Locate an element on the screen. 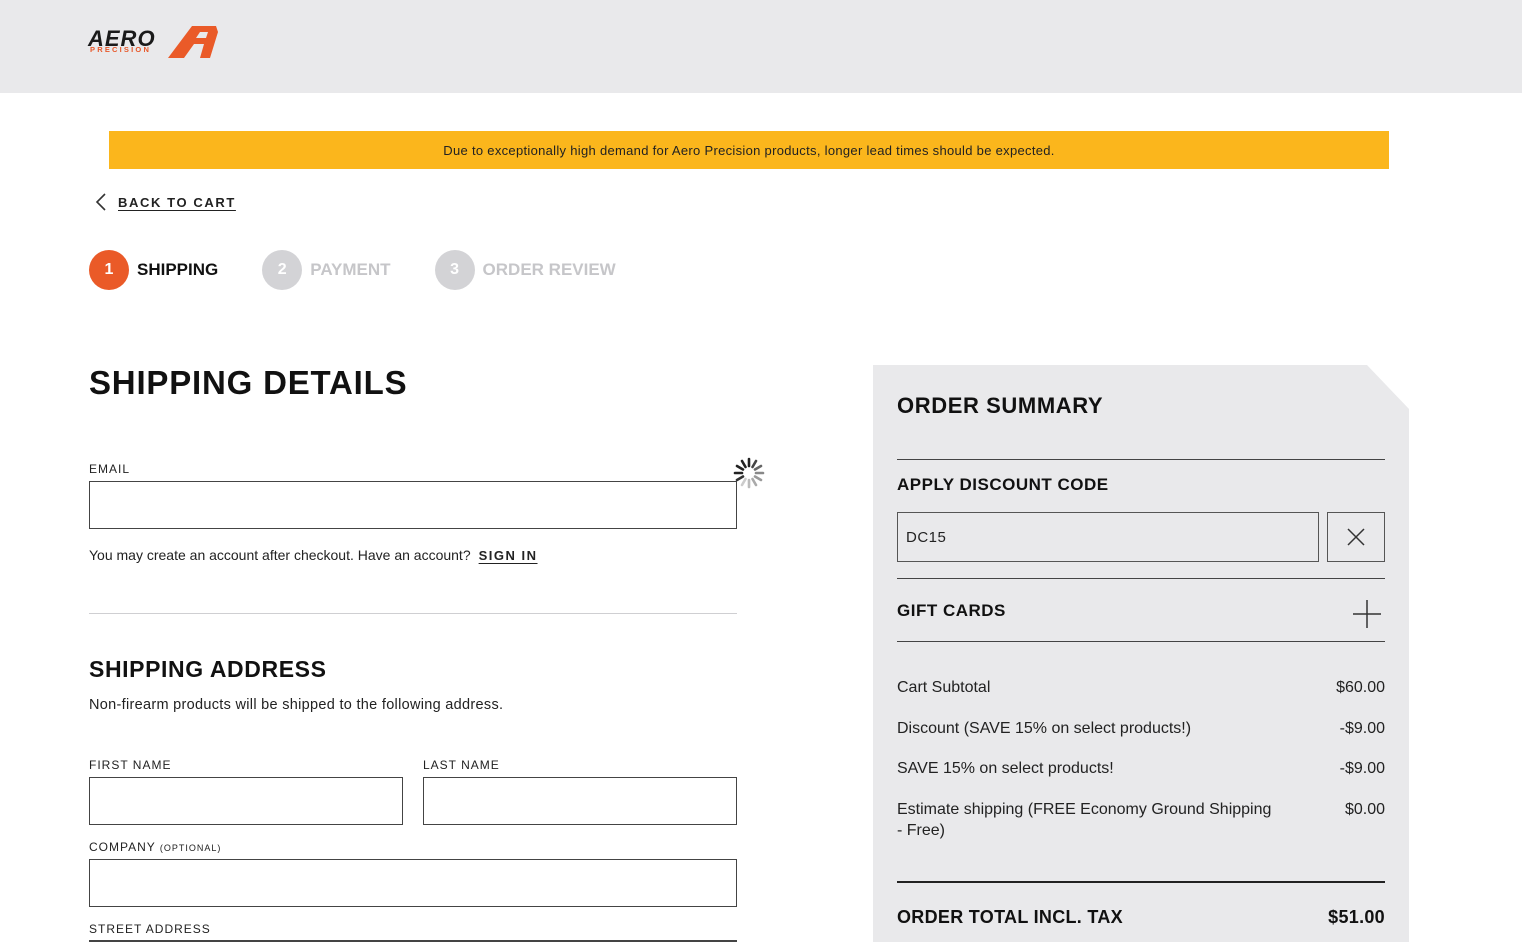 The image size is (1522, 942). close-icon is located at coordinates (1356, 537).